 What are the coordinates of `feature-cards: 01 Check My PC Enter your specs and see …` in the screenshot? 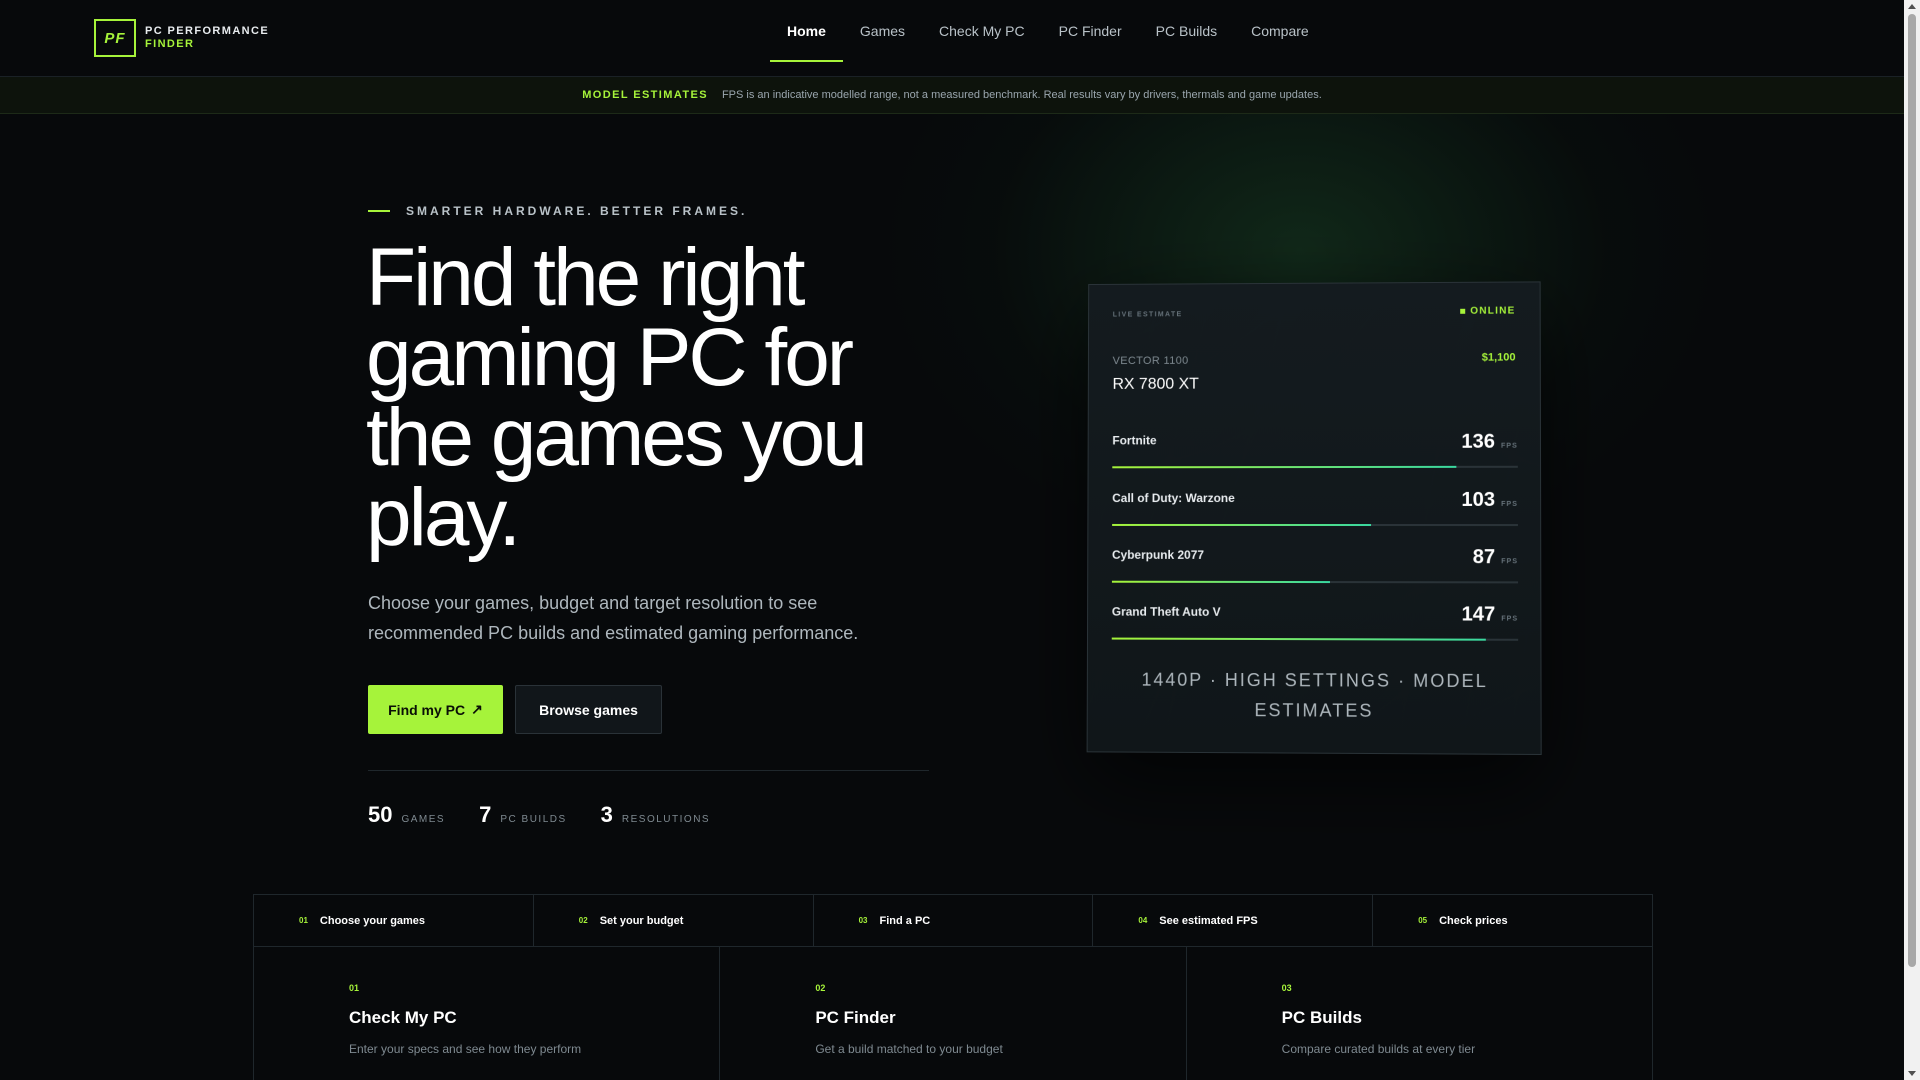 It's located at (953, 1013).